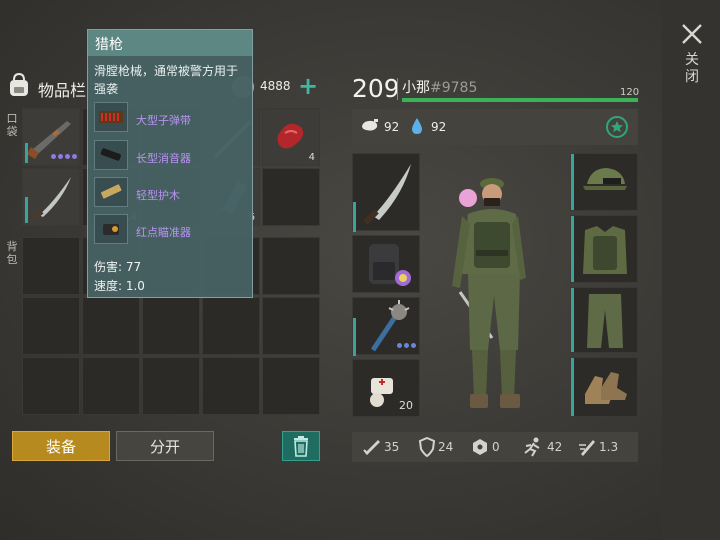  What do you see at coordinates (111, 155) in the screenshot?
I see `silencer-icon` at bounding box center [111, 155].